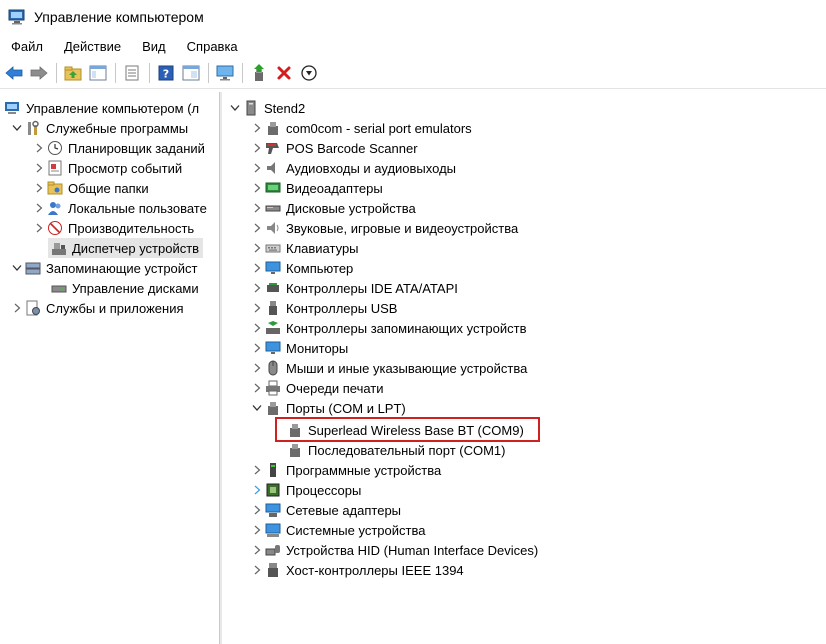 The height and width of the screenshot is (644, 826). Describe the element at coordinates (118, 148) in the screenshot. I see `tree-item-task-scheduler: Планировщик заданий` at that location.